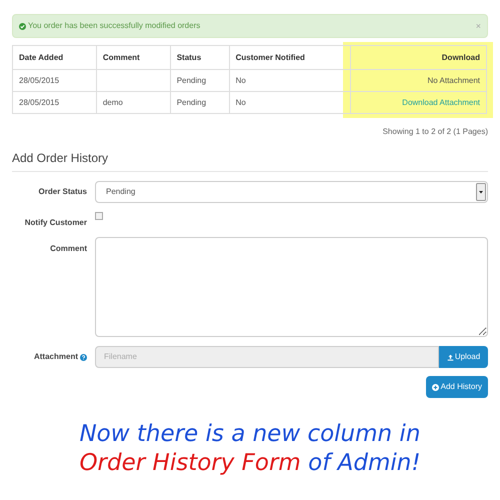 The image size is (500, 500). What do you see at coordinates (435, 132) in the screenshot?
I see `pagination-summary: Showing 1 to 2 of 2 (1 Pages)` at bounding box center [435, 132].